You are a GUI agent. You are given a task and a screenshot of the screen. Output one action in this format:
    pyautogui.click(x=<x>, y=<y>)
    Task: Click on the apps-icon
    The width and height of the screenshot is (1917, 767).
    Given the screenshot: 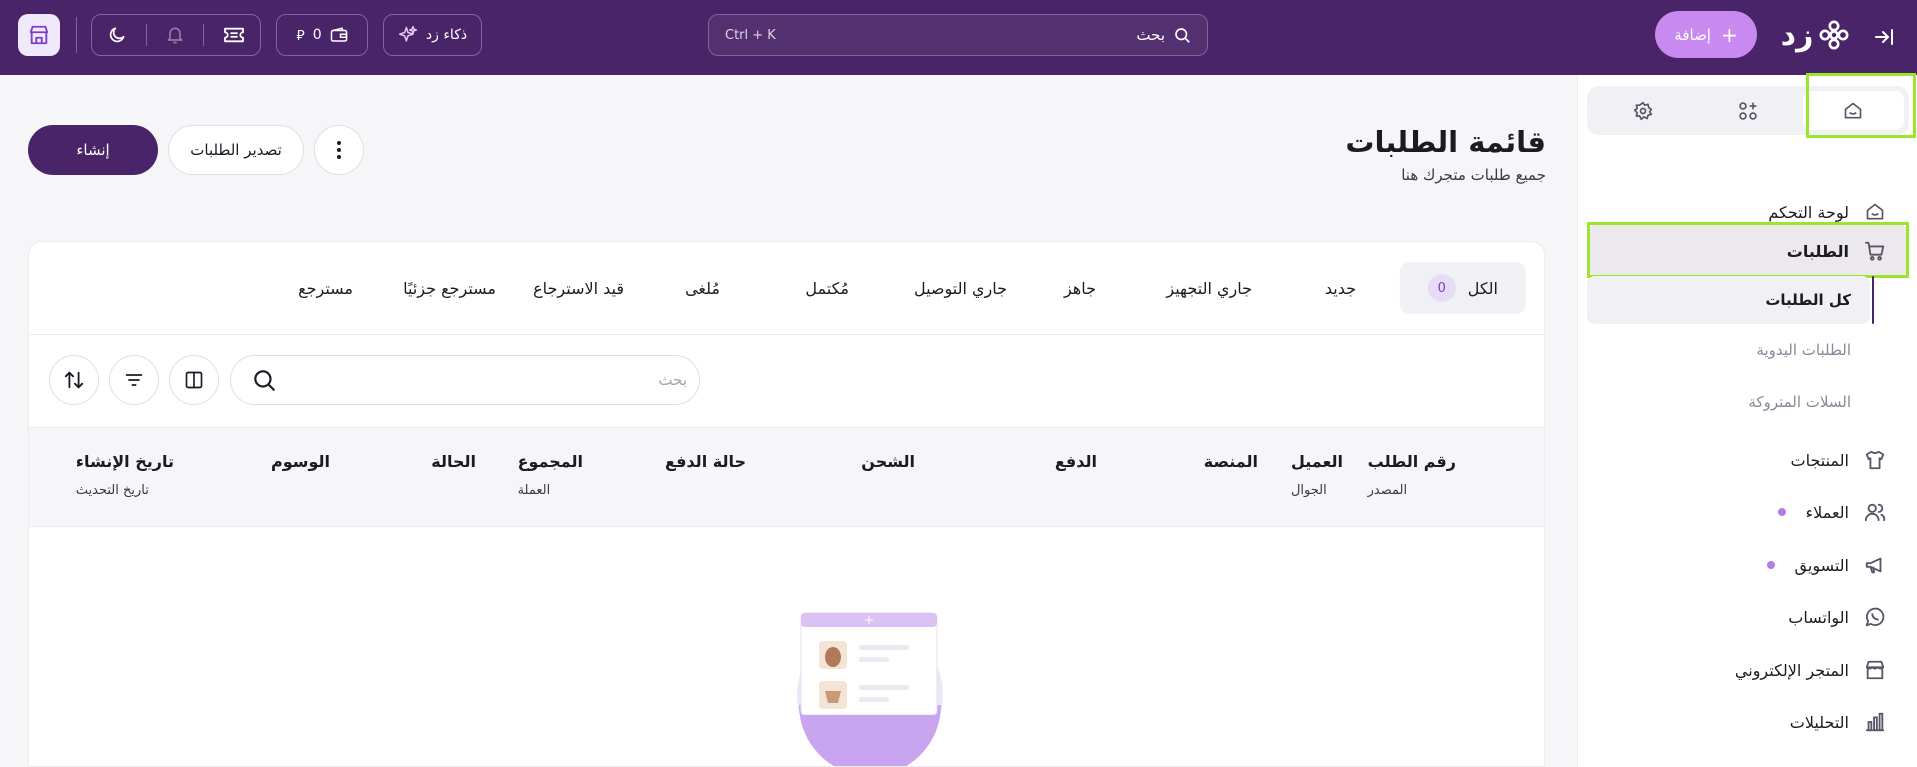 What is the action you would take?
    pyautogui.click(x=1748, y=110)
    